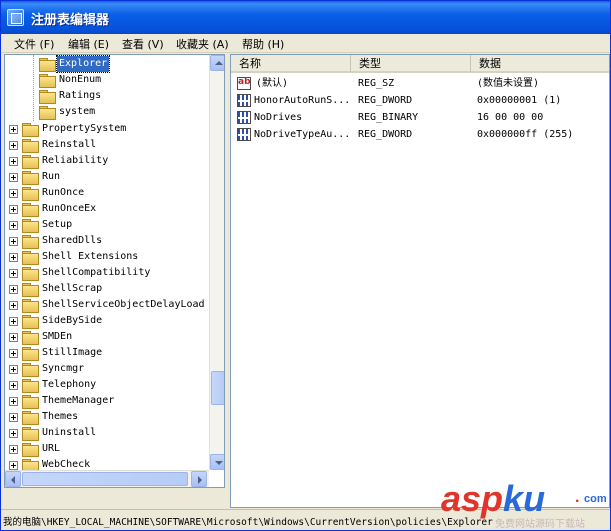 The height and width of the screenshot is (531, 611). Describe the element at coordinates (420, 83) in the screenshot. I see `value-row: (默认) REG_SZ (数值未设置)` at that location.